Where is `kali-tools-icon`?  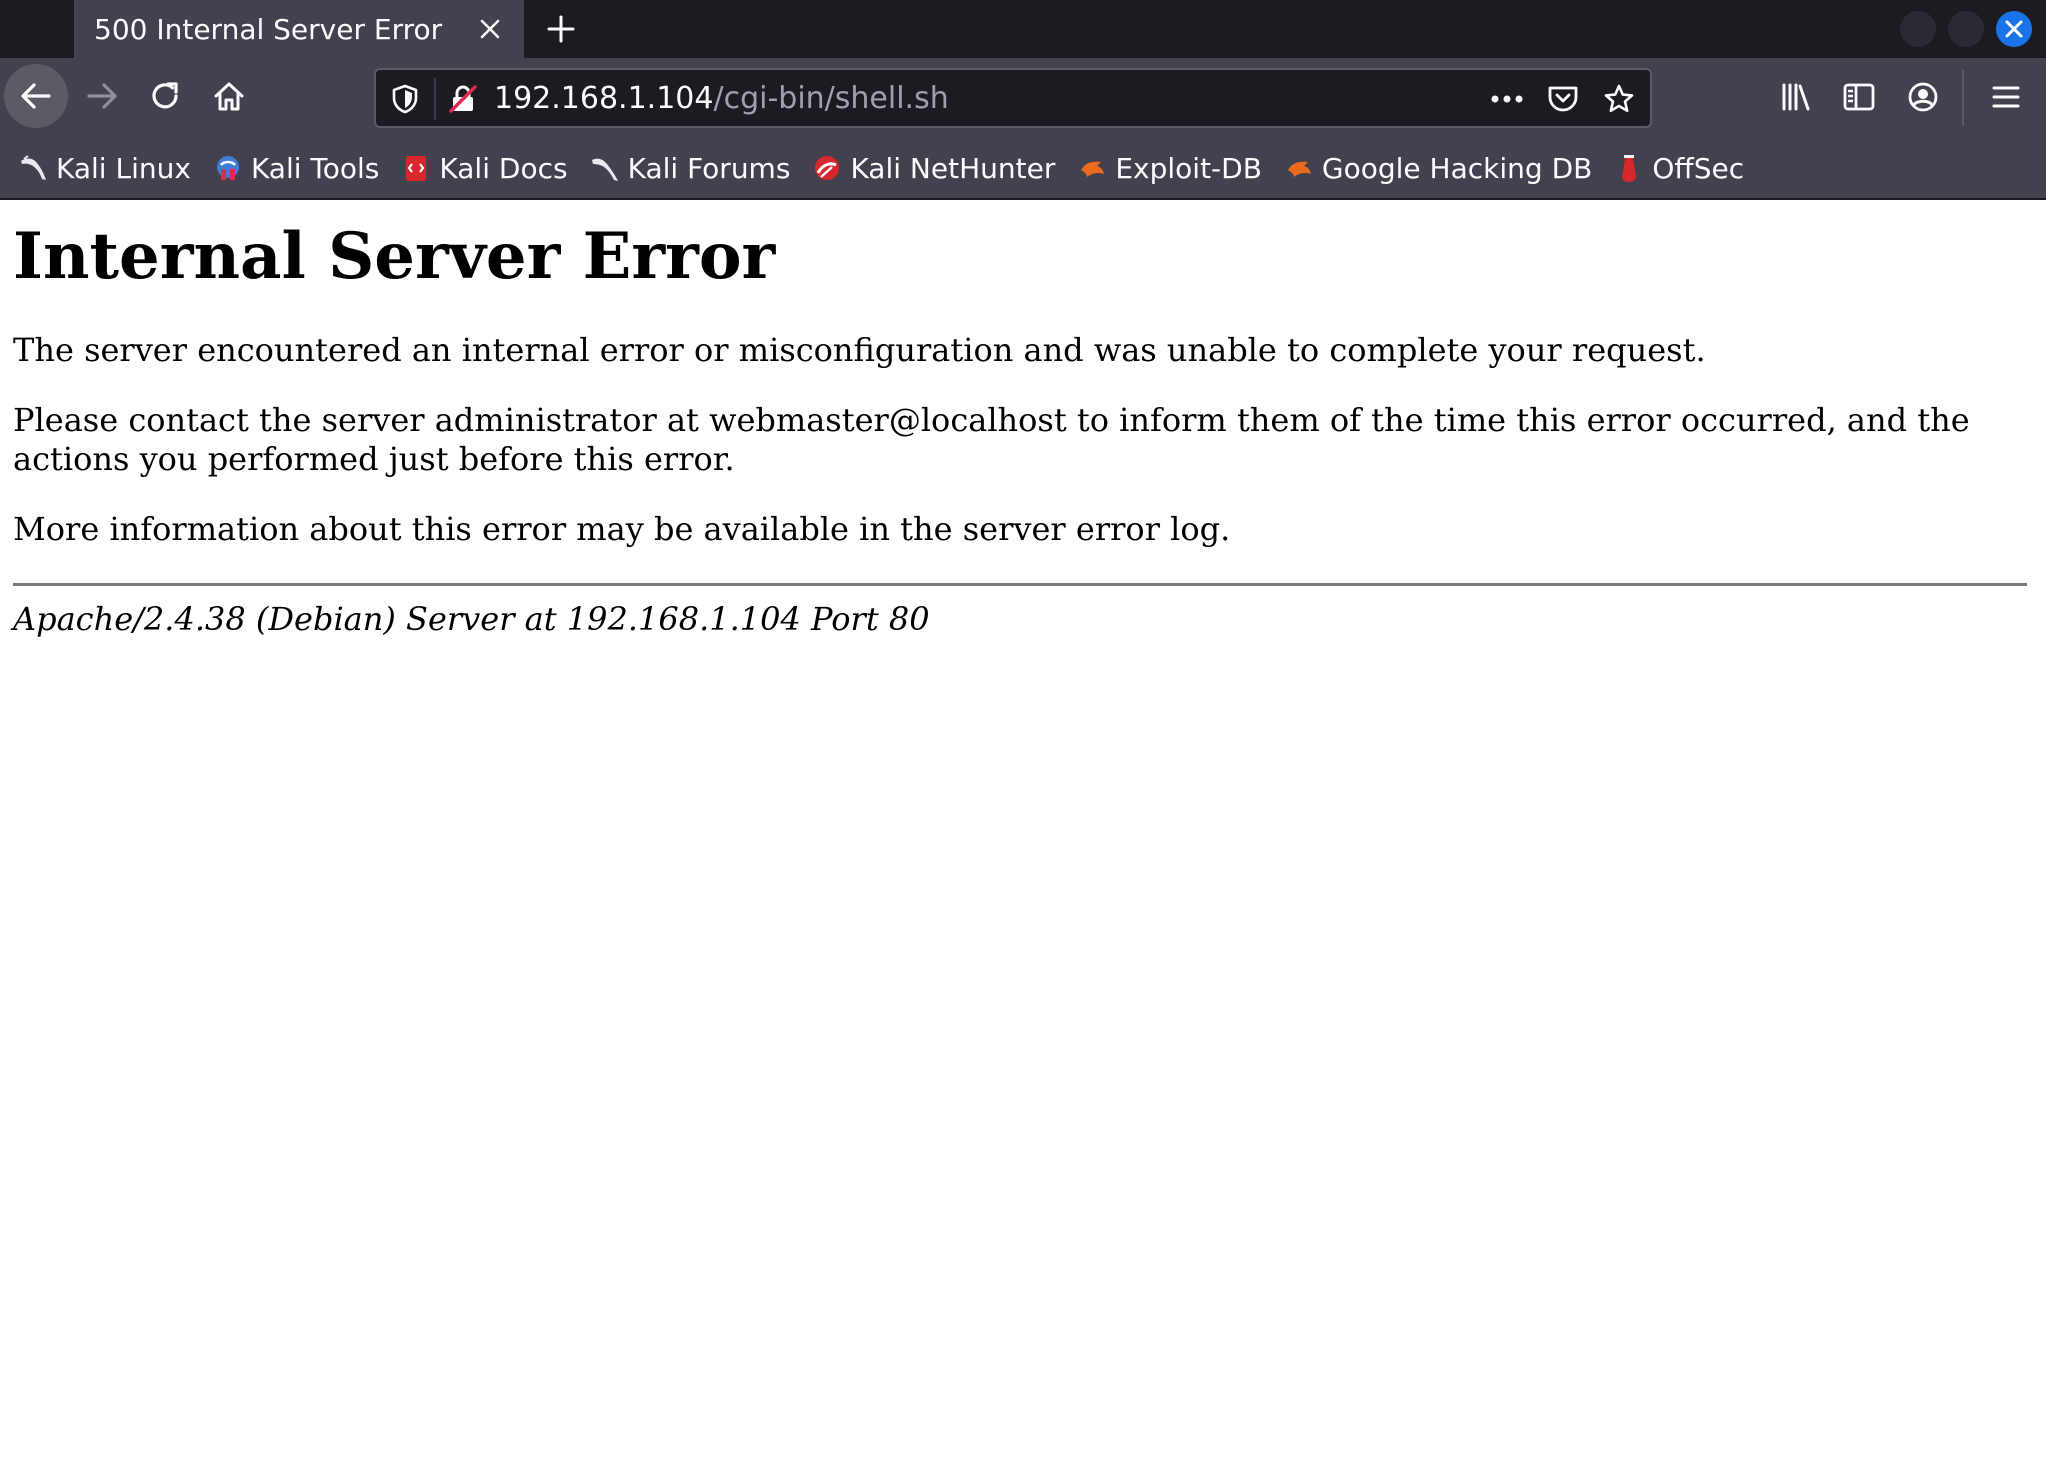 kali-tools-icon is located at coordinates (228, 168).